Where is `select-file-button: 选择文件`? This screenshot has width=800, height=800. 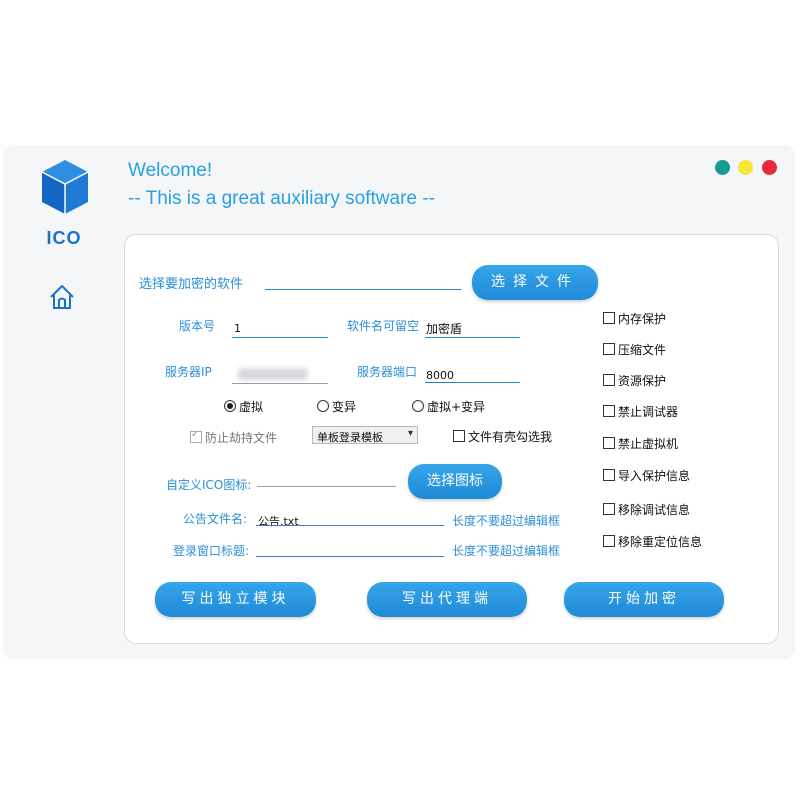 select-file-button: 选择文件 is located at coordinates (535, 282).